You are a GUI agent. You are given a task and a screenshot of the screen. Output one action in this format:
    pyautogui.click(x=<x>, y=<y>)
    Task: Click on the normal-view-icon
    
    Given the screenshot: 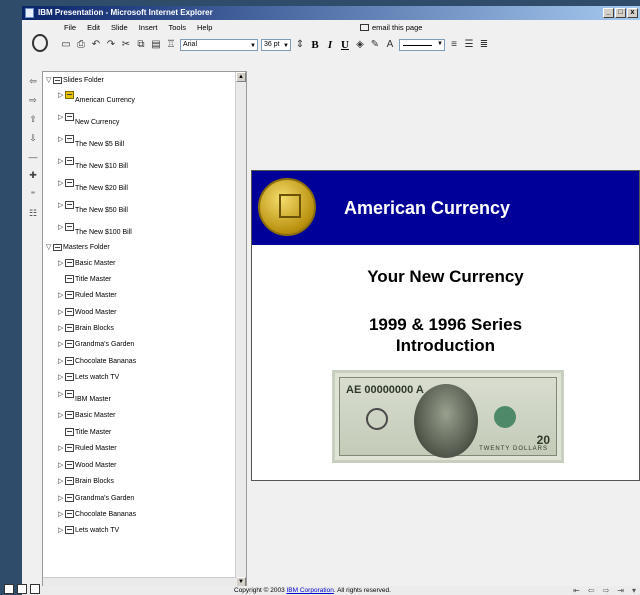 What is the action you would take?
    pyautogui.click(x=9, y=589)
    